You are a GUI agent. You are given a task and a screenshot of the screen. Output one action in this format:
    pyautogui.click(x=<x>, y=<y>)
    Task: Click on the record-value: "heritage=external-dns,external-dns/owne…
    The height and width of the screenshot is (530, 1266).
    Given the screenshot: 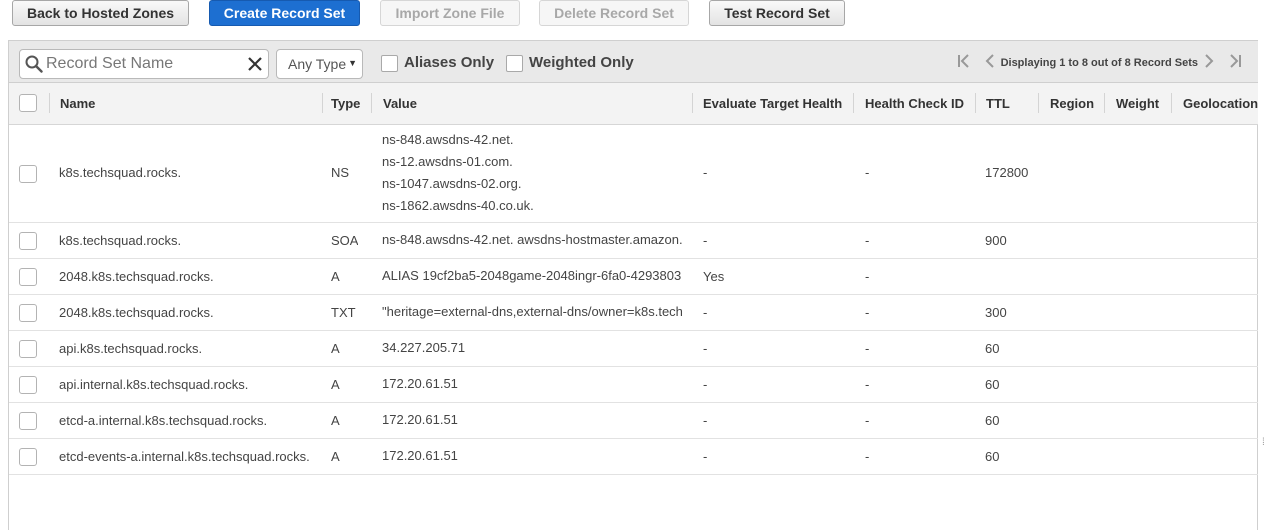 What is the action you would take?
    pyautogui.click(x=532, y=311)
    